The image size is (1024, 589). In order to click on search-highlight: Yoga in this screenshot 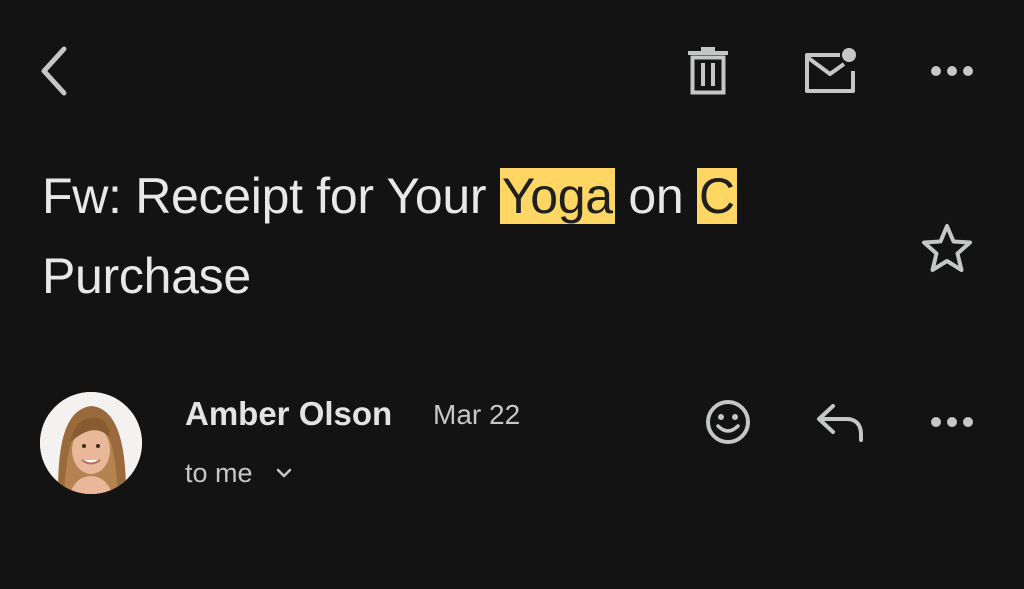, I will do `click(557, 196)`.